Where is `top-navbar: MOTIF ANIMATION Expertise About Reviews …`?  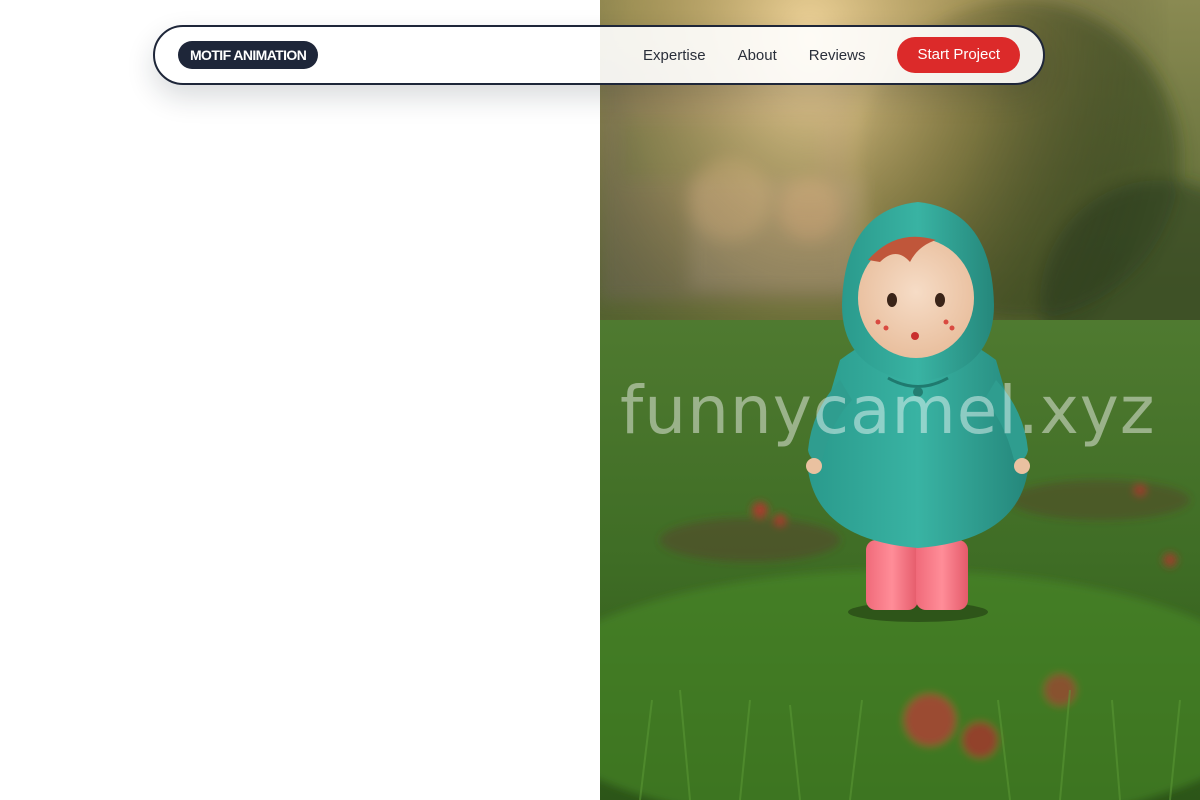
top-navbar: MOTIF ANIMATION Expertise About Reviews … is located at coordinates (599, 55).